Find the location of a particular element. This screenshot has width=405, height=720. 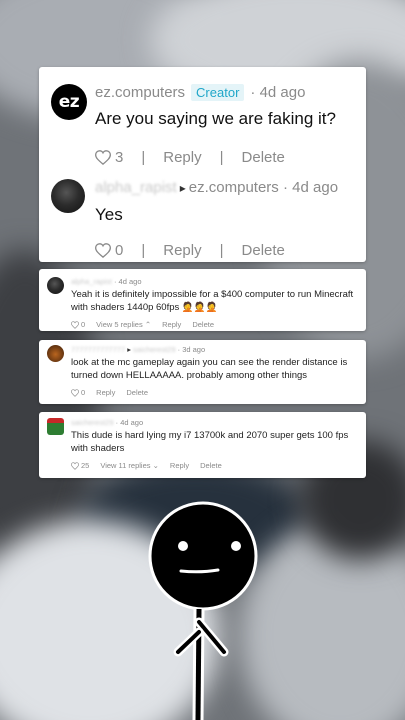

stick-figure-illustration is located at coordinates (203, 610).